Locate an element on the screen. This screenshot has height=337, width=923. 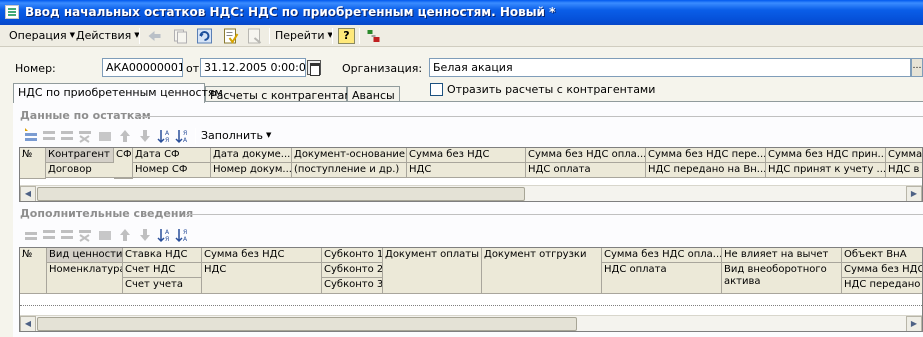
column-header: Ставка НДС is located at coordinates (162, 255).